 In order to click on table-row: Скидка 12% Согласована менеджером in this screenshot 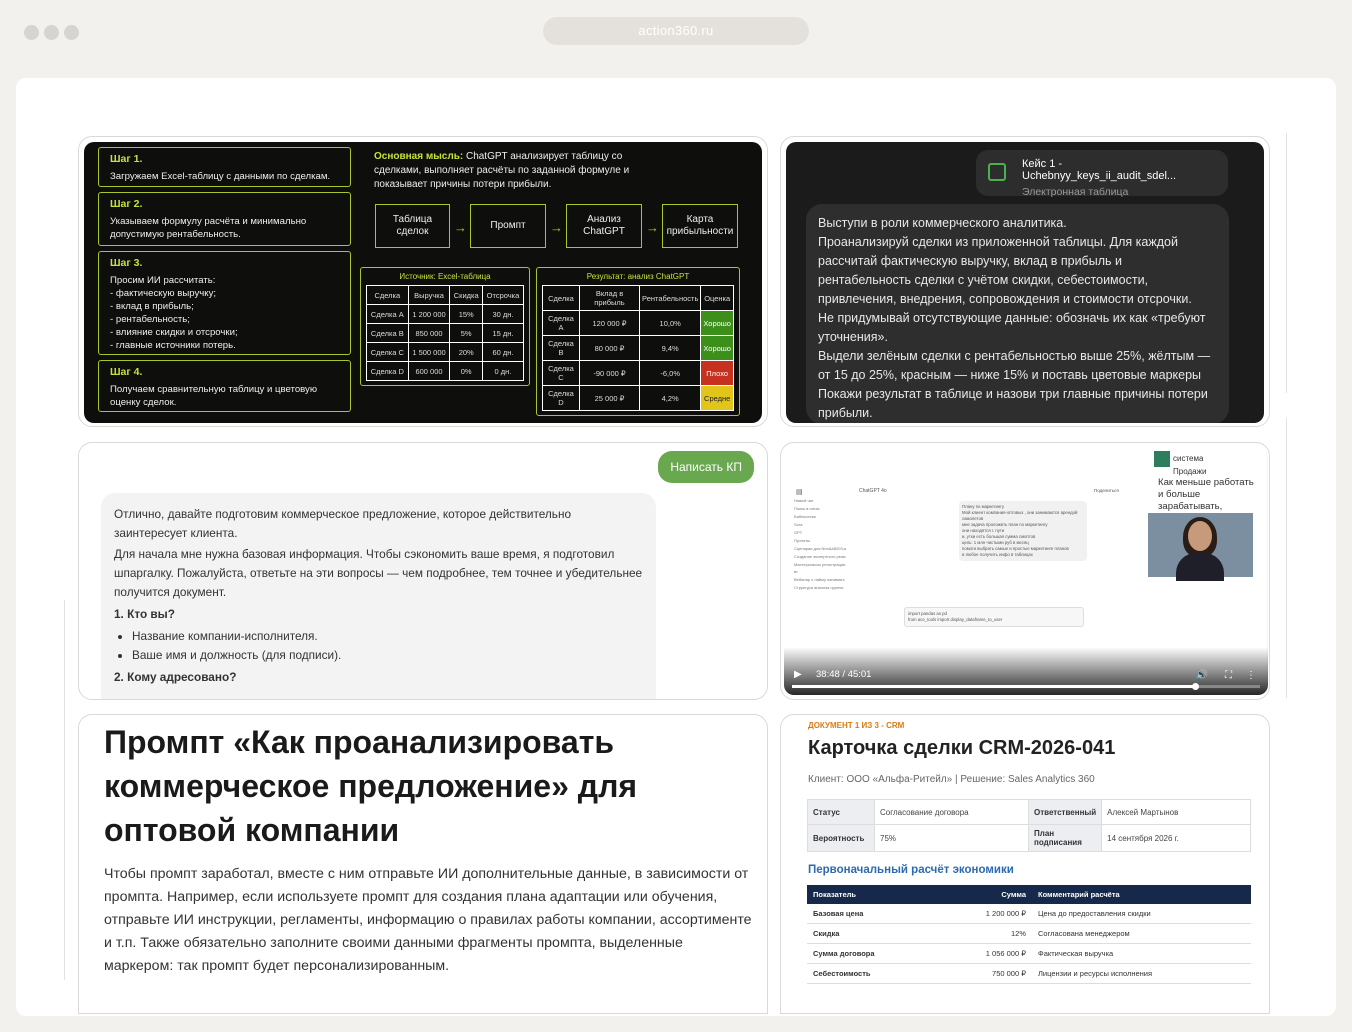, I will do `click(1029, 933)`.